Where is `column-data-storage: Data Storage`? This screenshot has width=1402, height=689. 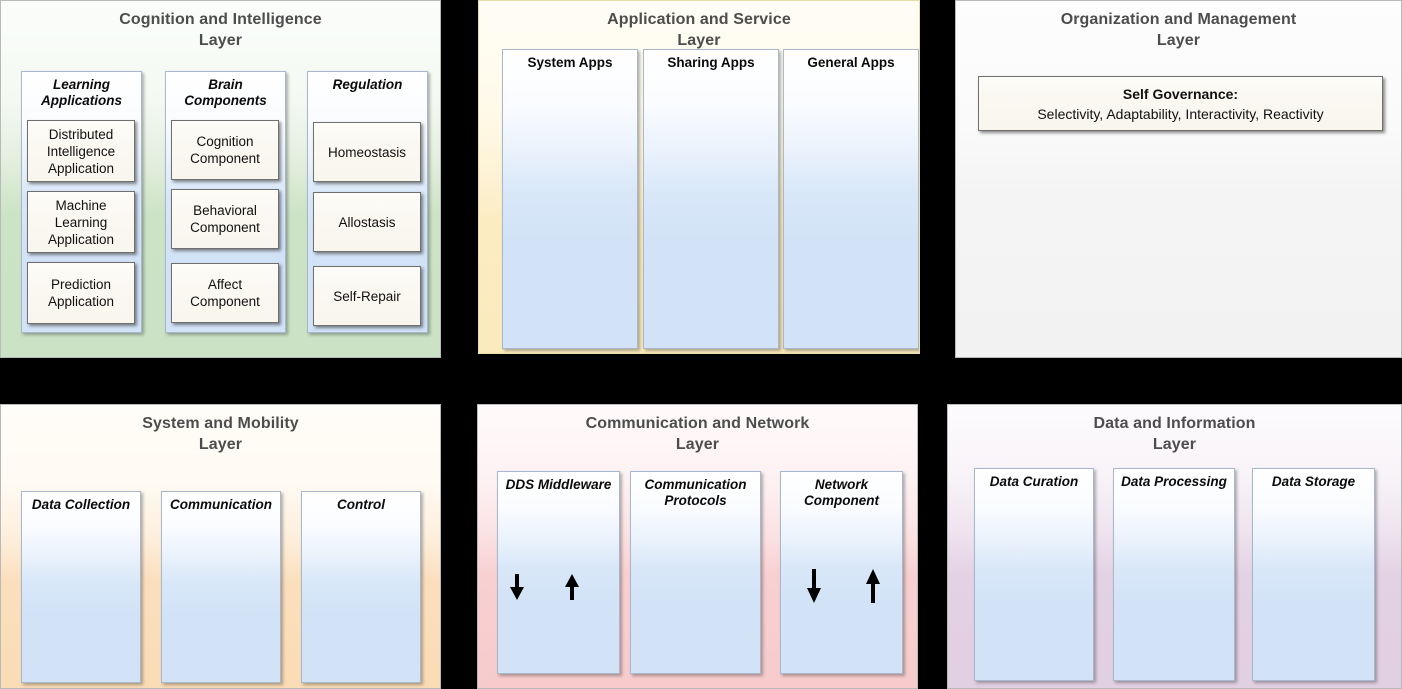
column-data-storage: Data Storage is located at coordinates (1313, 574).